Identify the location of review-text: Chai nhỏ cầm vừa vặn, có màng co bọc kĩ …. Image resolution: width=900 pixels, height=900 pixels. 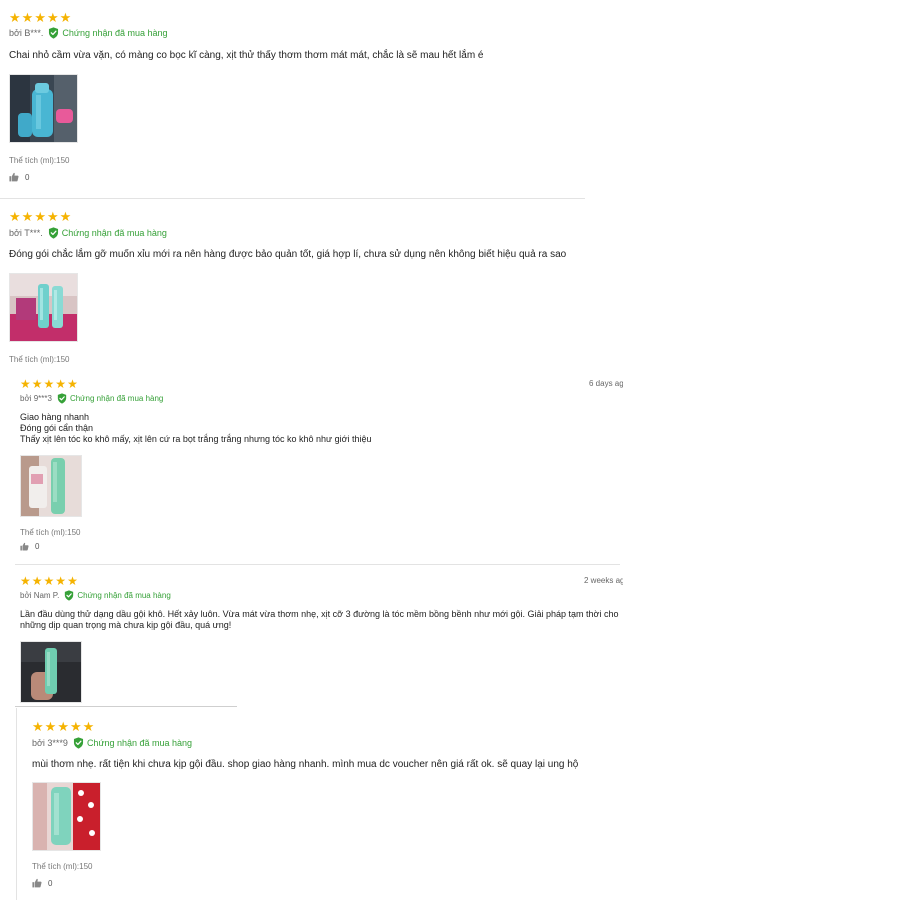
(246, 55).